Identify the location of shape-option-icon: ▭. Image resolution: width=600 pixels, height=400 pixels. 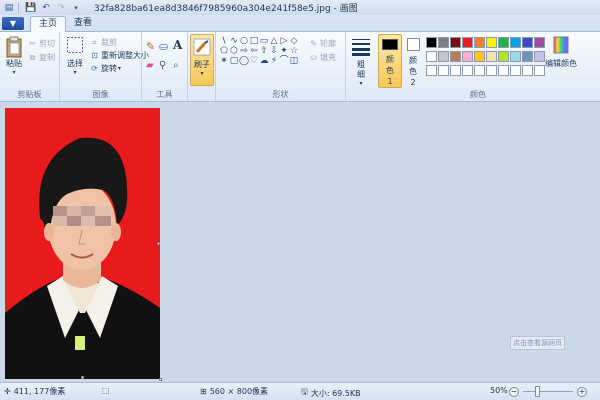
(264, 41).